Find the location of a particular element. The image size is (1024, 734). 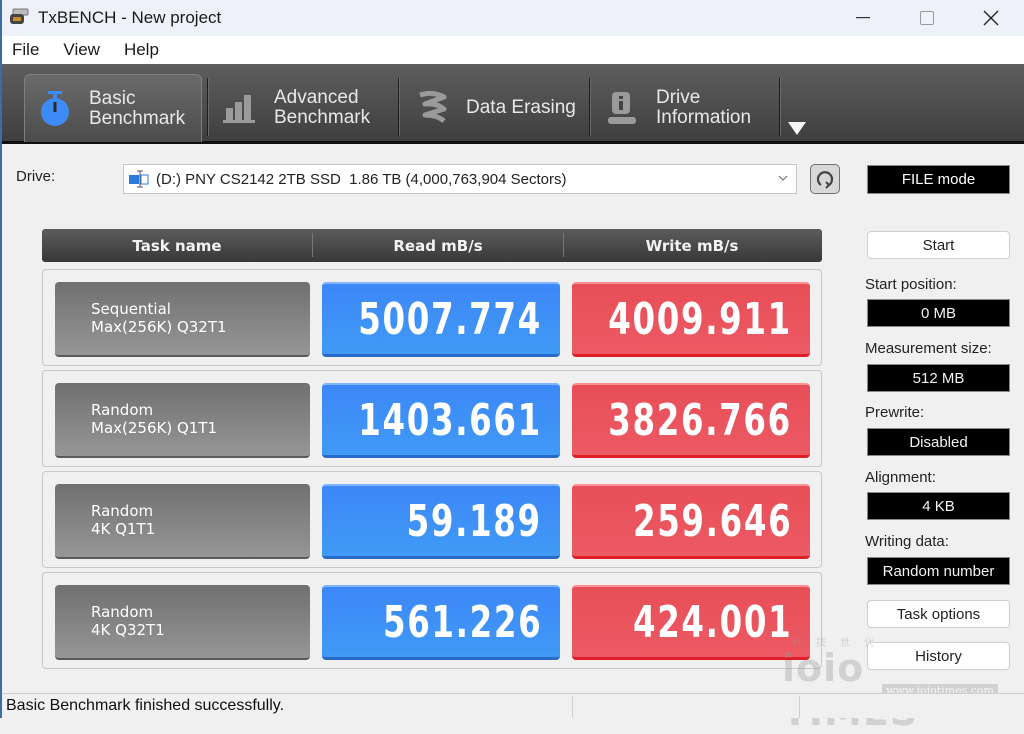

table-row: Random 4K Q32T1 561.226 424.001 is located at coordinates (432, 620).